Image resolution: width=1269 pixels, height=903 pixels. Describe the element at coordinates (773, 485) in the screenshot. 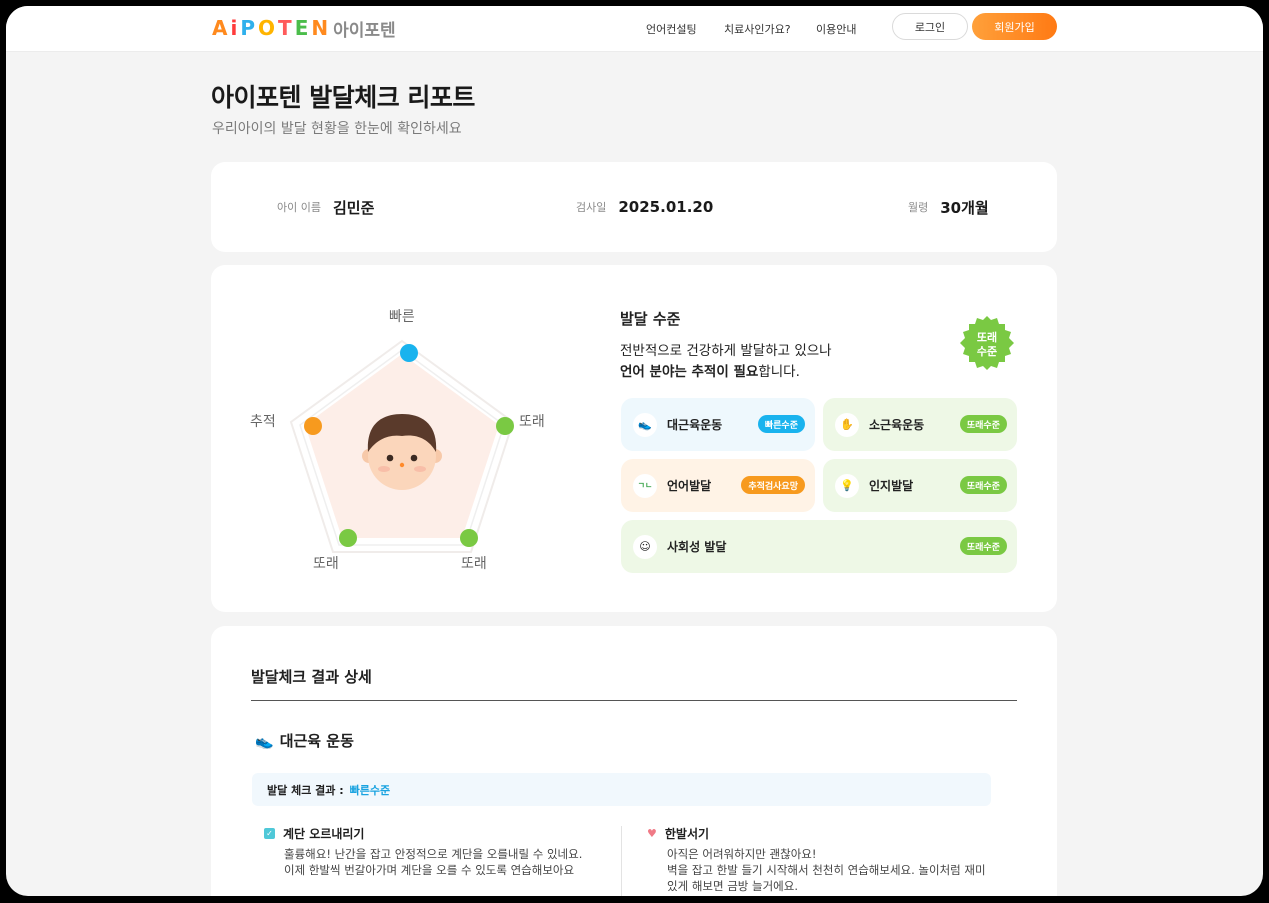

I see `level-badge: 추적검사요망` at that location.